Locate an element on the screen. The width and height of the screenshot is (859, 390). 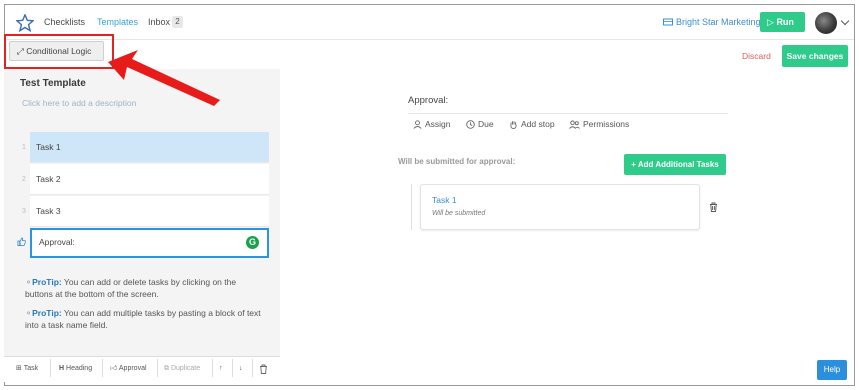
move-up-arrow-icon: ↑ is located at coordinates (221, 369).